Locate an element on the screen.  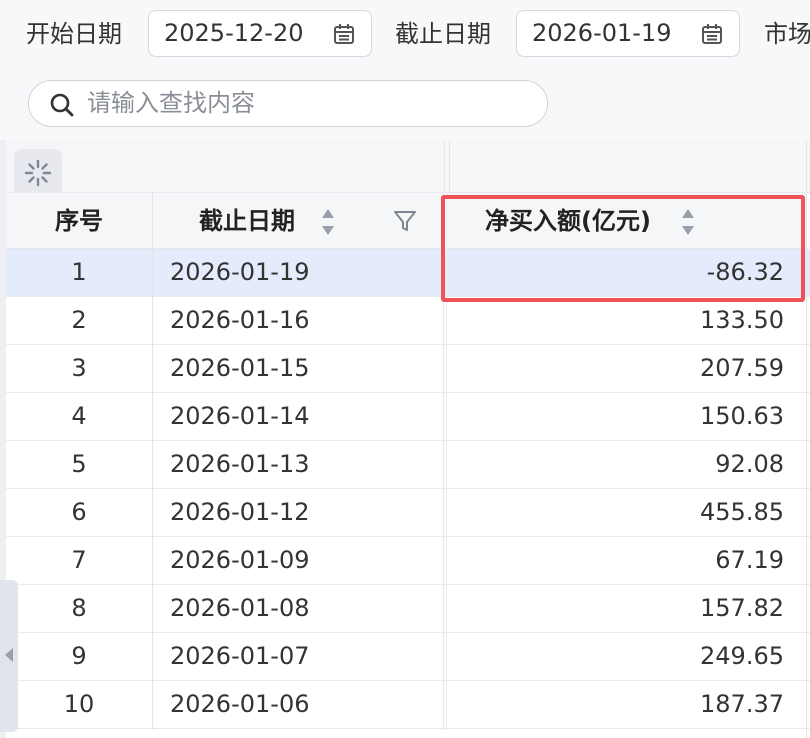
cell-amount: 187.37 is located at coordinates (742, 704).